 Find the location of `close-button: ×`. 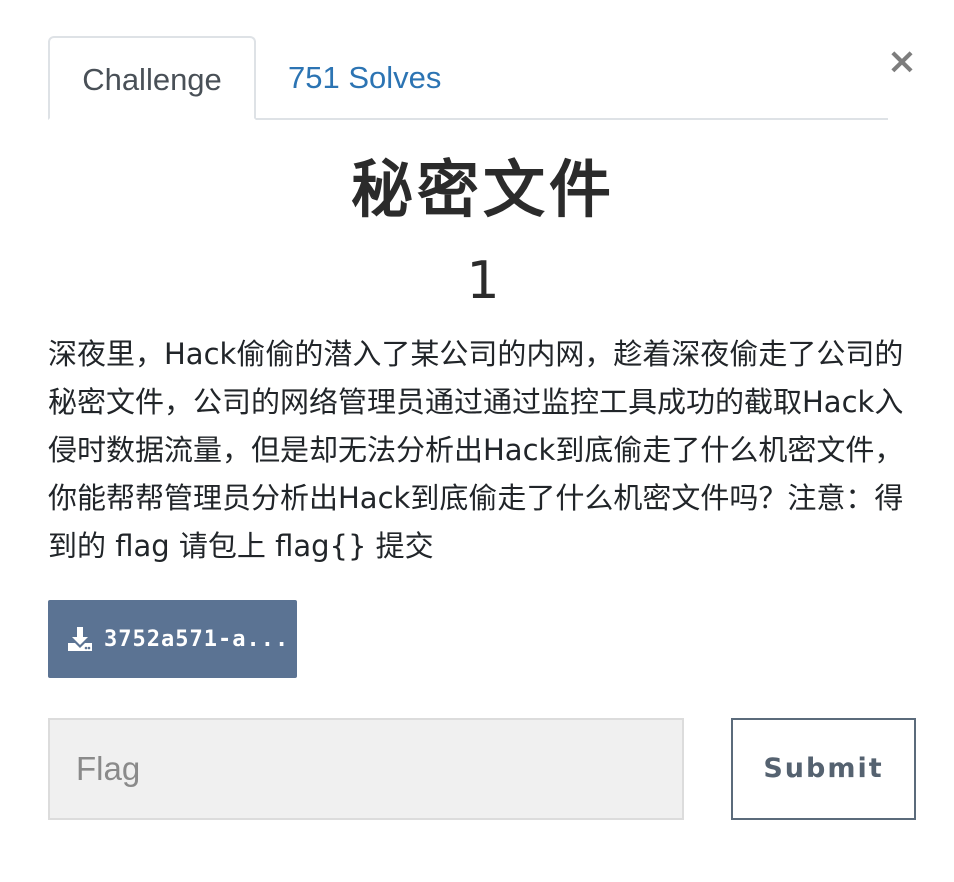

close-button: × is located at coordinates (902, 62).